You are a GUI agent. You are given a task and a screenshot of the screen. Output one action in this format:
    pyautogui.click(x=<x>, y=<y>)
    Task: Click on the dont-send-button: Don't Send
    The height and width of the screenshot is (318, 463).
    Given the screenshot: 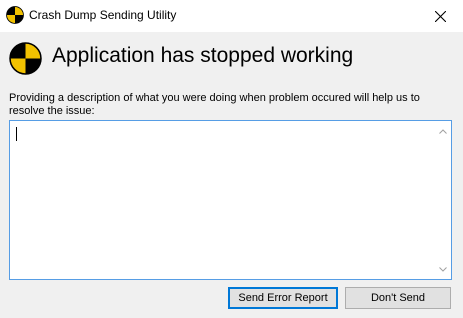 What is the action you would take?
    pyautogui.click(x=398, y=298)
    